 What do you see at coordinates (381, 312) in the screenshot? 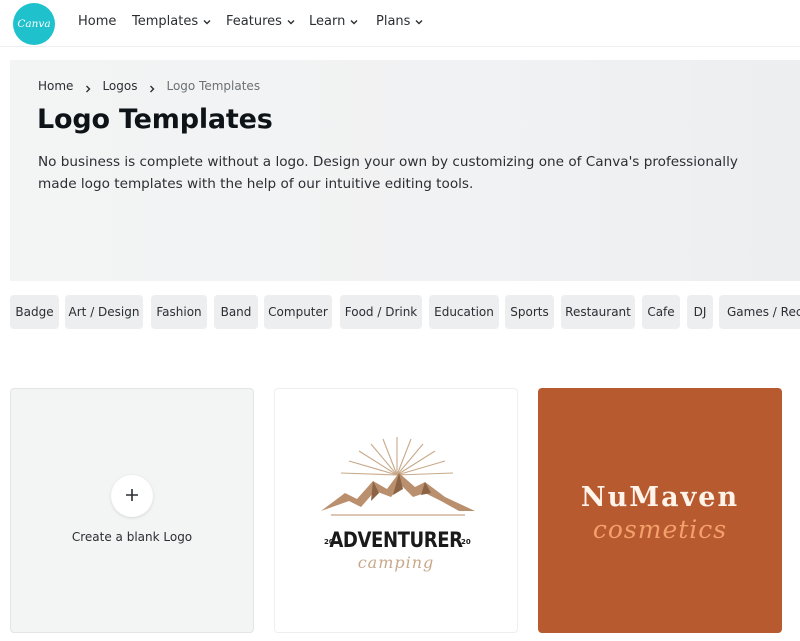
I see `category-chip-food-drink: Food / Drink` at bounding box center [381, 312].